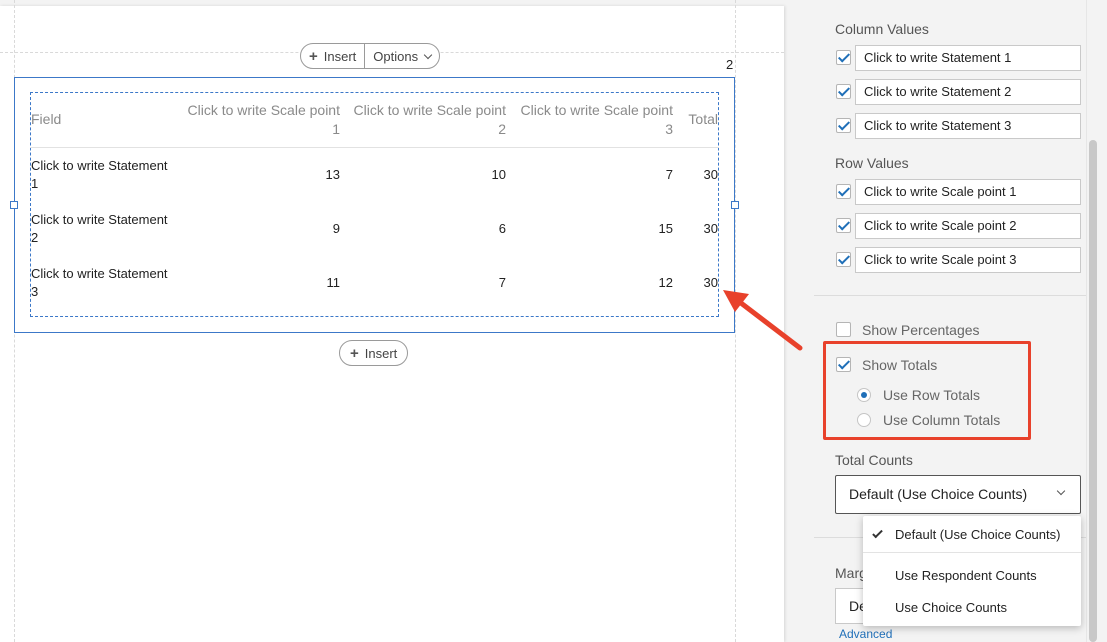  I want to click on options-label: Options, so click(396, 56).